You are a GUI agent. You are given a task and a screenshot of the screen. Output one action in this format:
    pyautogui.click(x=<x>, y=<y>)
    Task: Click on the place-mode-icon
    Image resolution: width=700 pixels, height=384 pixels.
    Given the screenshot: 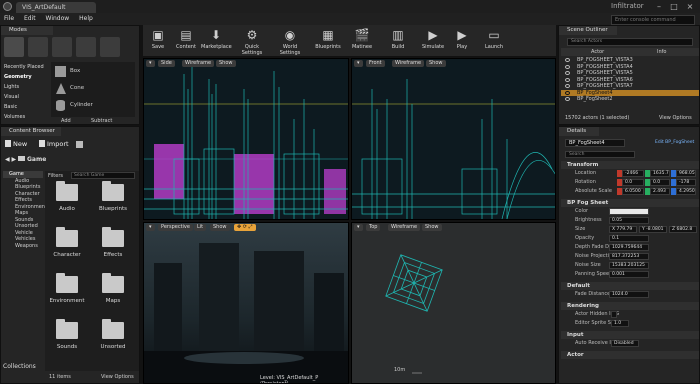 What is the action you would take?
    pyautogui.click(x=14, y=47)
    